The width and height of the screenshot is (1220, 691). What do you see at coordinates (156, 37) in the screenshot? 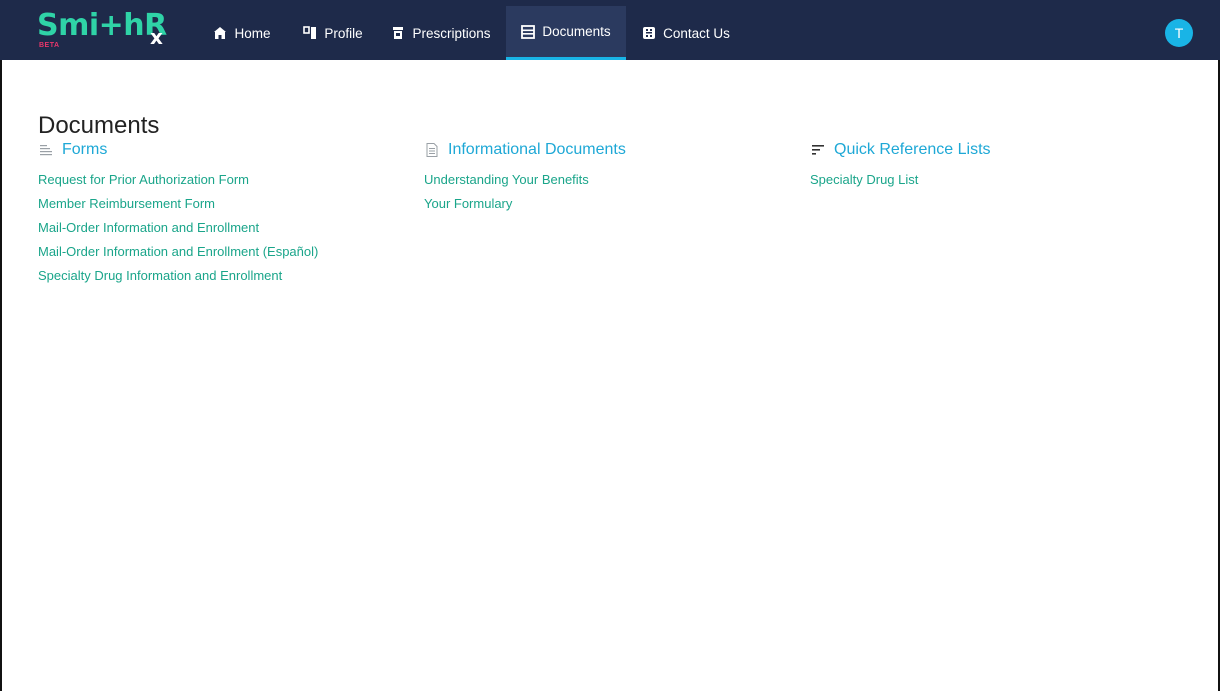
I see `logo-subscript-x: x` at bounding box center [156, 37].